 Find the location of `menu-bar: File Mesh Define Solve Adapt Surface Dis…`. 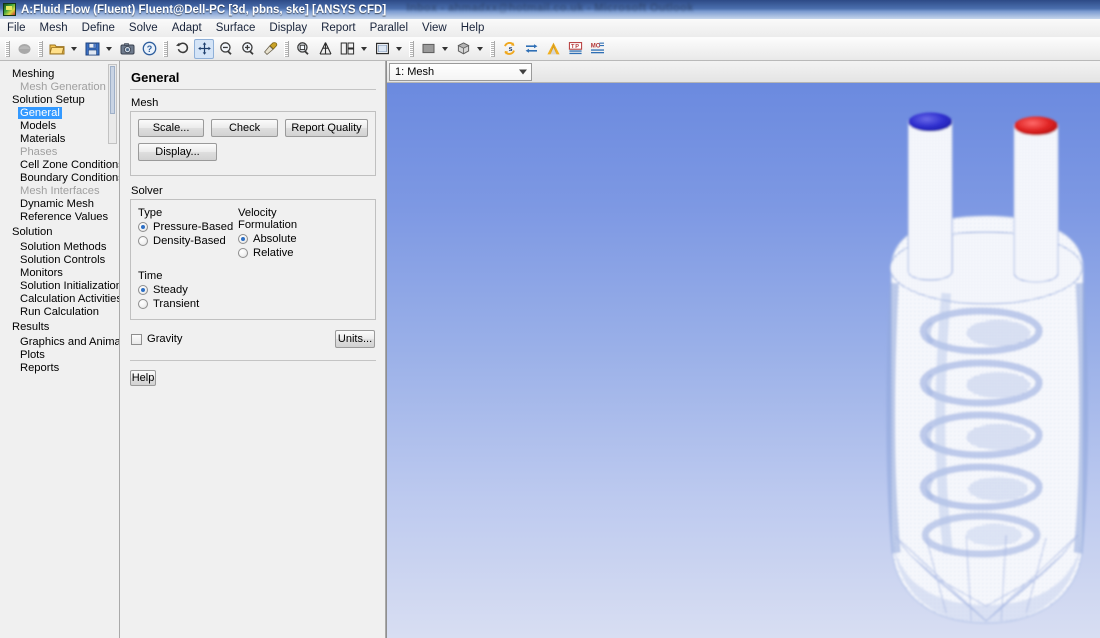

menu-bar: File Mesh Define Solve Adapt Surface Dis… is located at coordinates (550, 28).